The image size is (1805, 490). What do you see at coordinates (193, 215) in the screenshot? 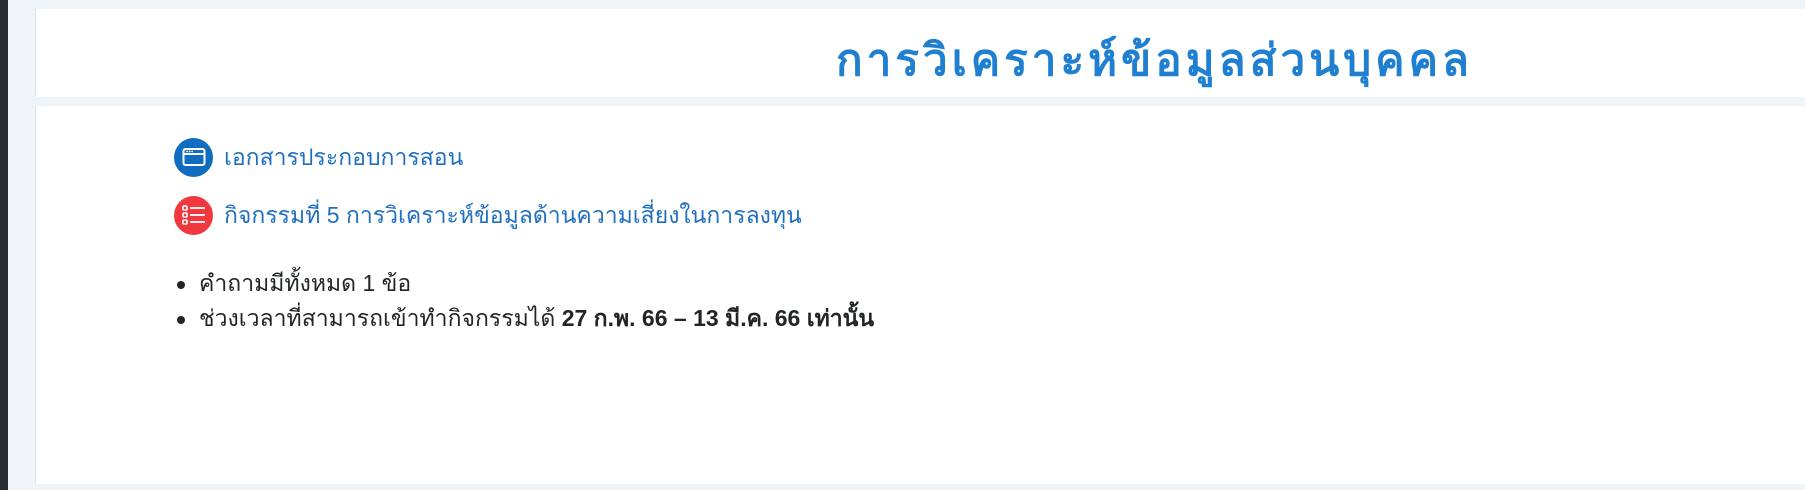
I see `checklist-icon` at bounding box center [193, 215].